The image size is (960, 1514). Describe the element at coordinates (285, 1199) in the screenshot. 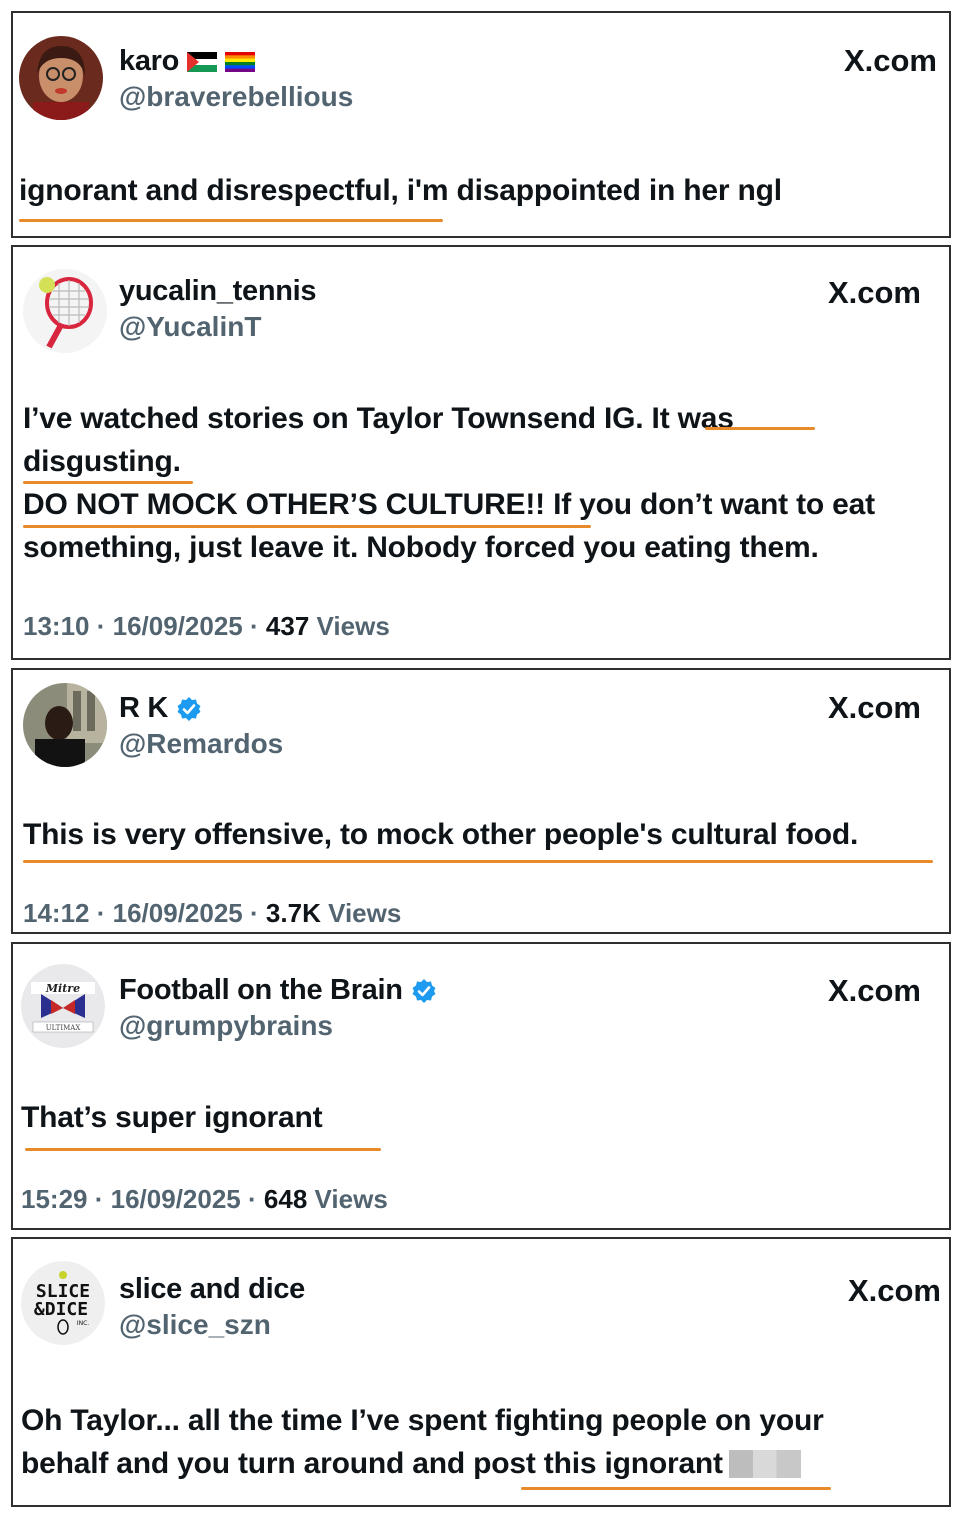

I see `views-count: 648` at that location.